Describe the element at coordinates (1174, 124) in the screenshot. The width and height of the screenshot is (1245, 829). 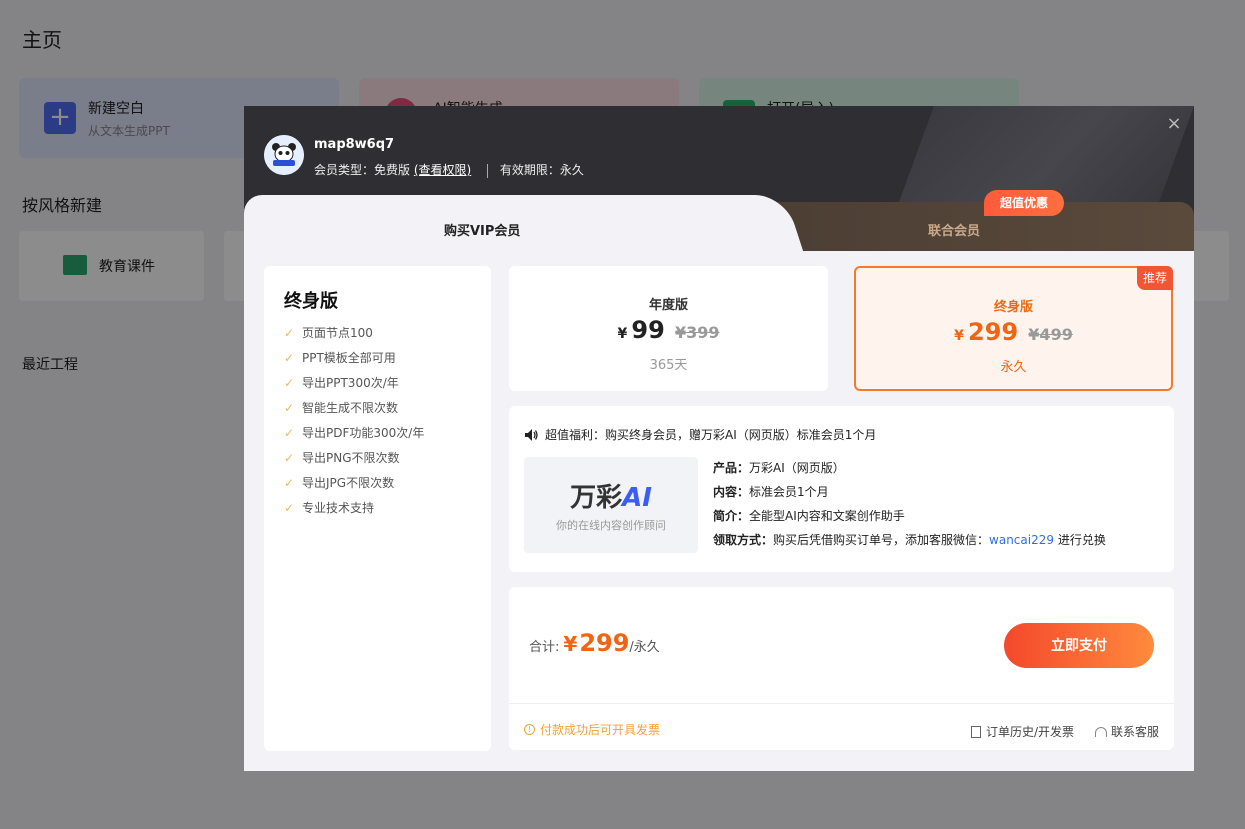
I see `close-icon: ×` at that location.